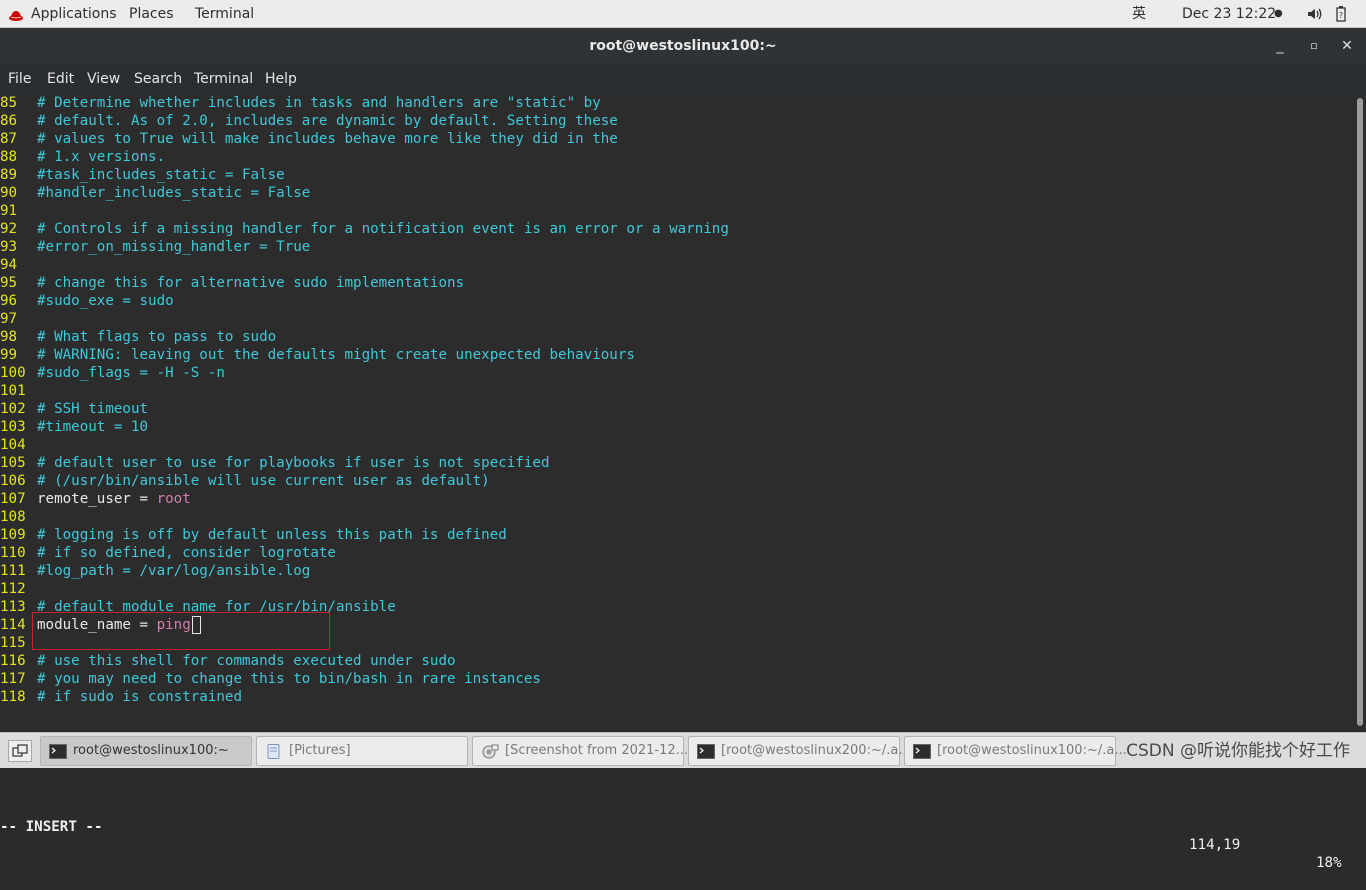  I want to click on line-number: 116, so click(13, 661).